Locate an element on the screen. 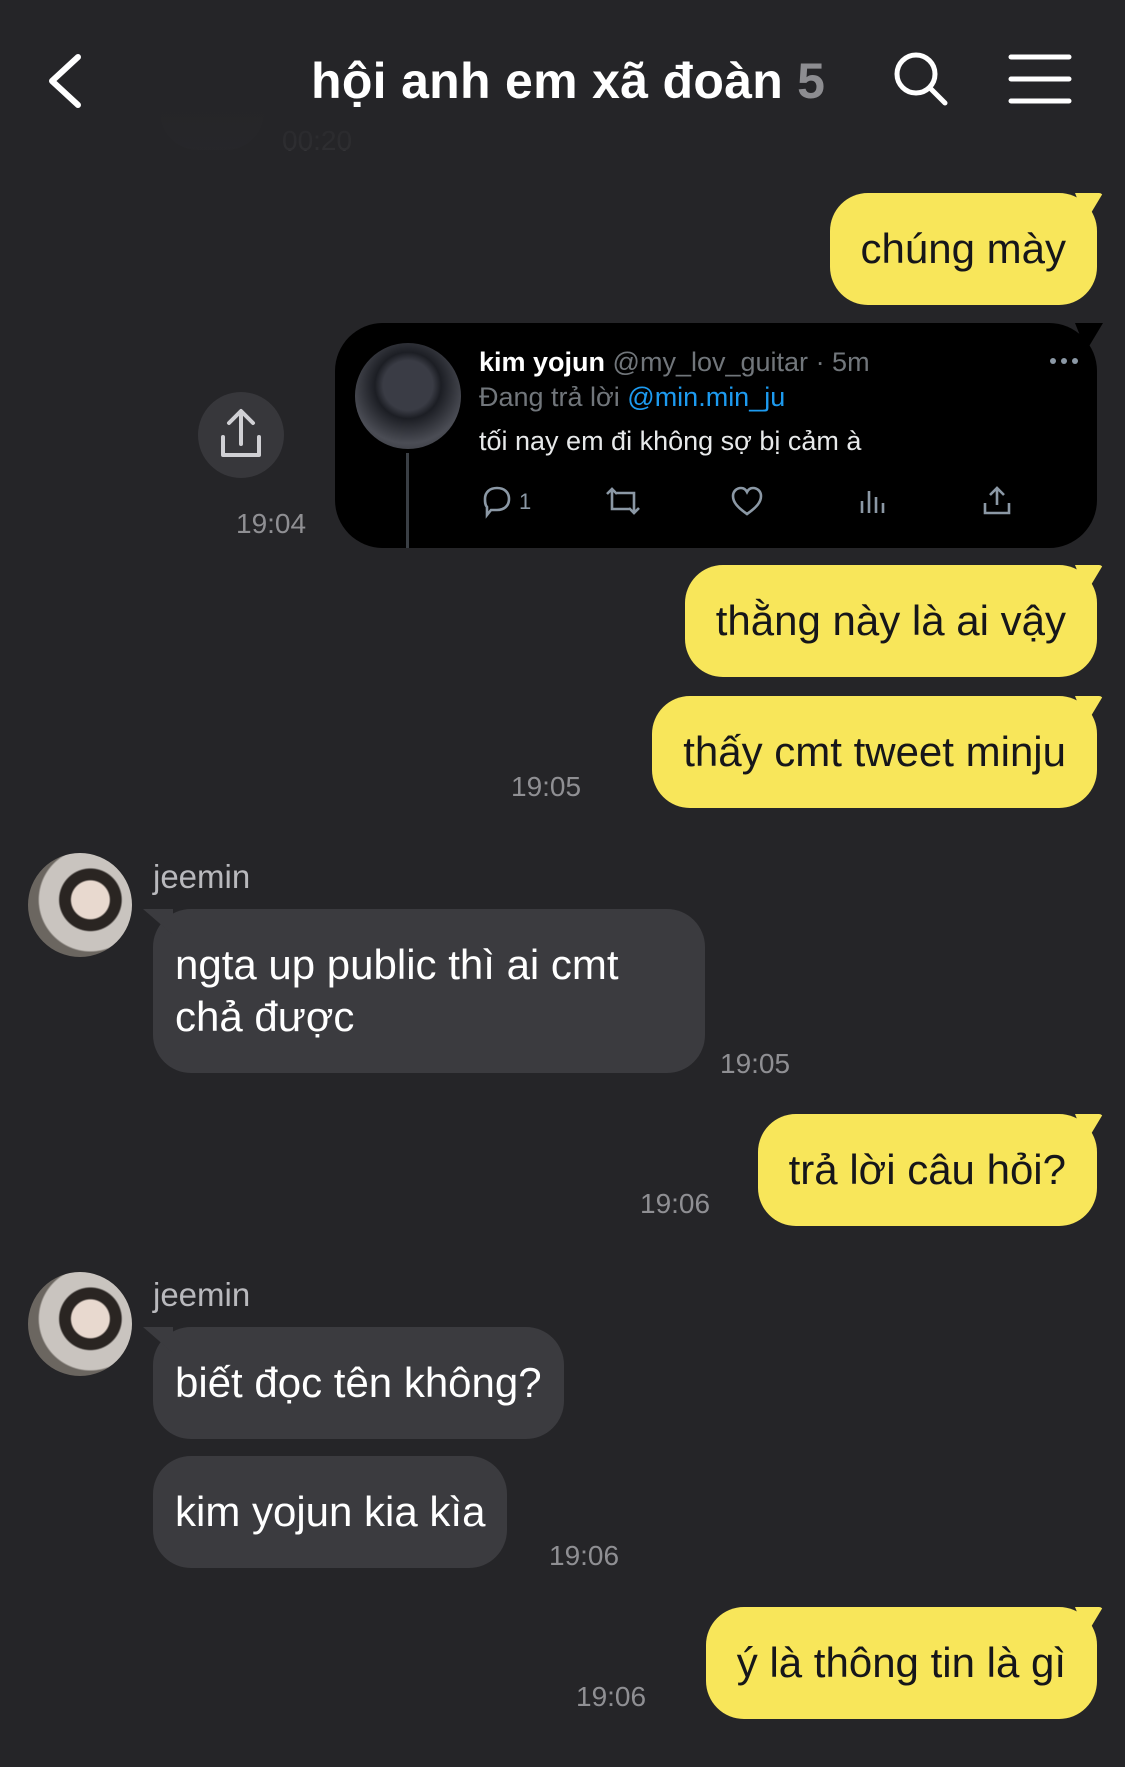 Image resolution: width=1125 pixels, height=1767 pixels. message-bubble-outgoing: thấy cmt tweet minju is located at coordinates (874, 752).